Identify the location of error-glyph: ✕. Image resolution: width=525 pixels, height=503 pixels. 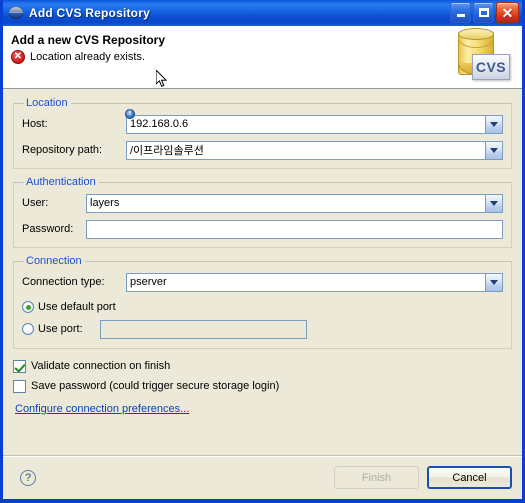
(18, 56).